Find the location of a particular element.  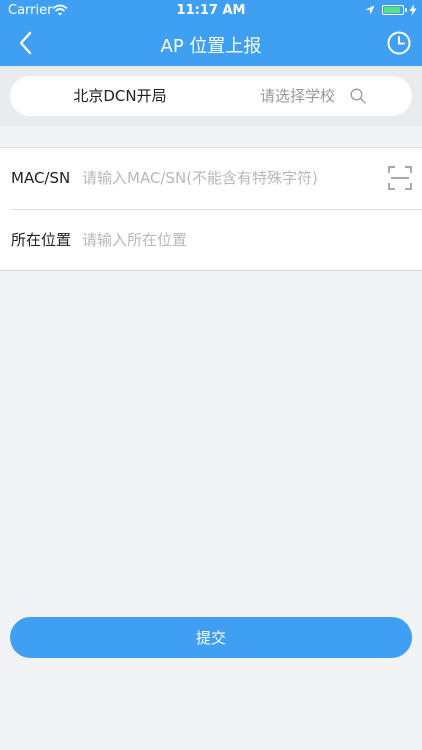

filter-area: 北京DCN开局 请选择学校 is located at coordinates (211, 96).